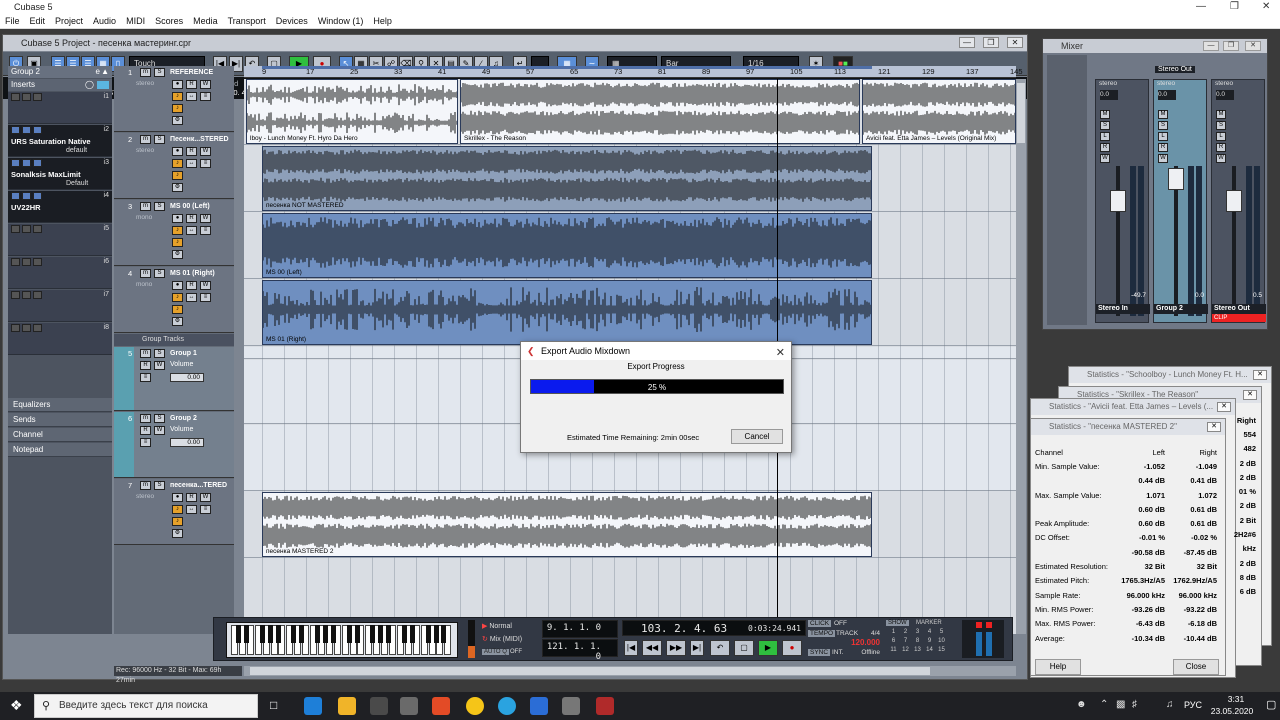 This screenshot has height=720, width=1280. I want to click on speaker-icon: ♫, so click(1170, 704).